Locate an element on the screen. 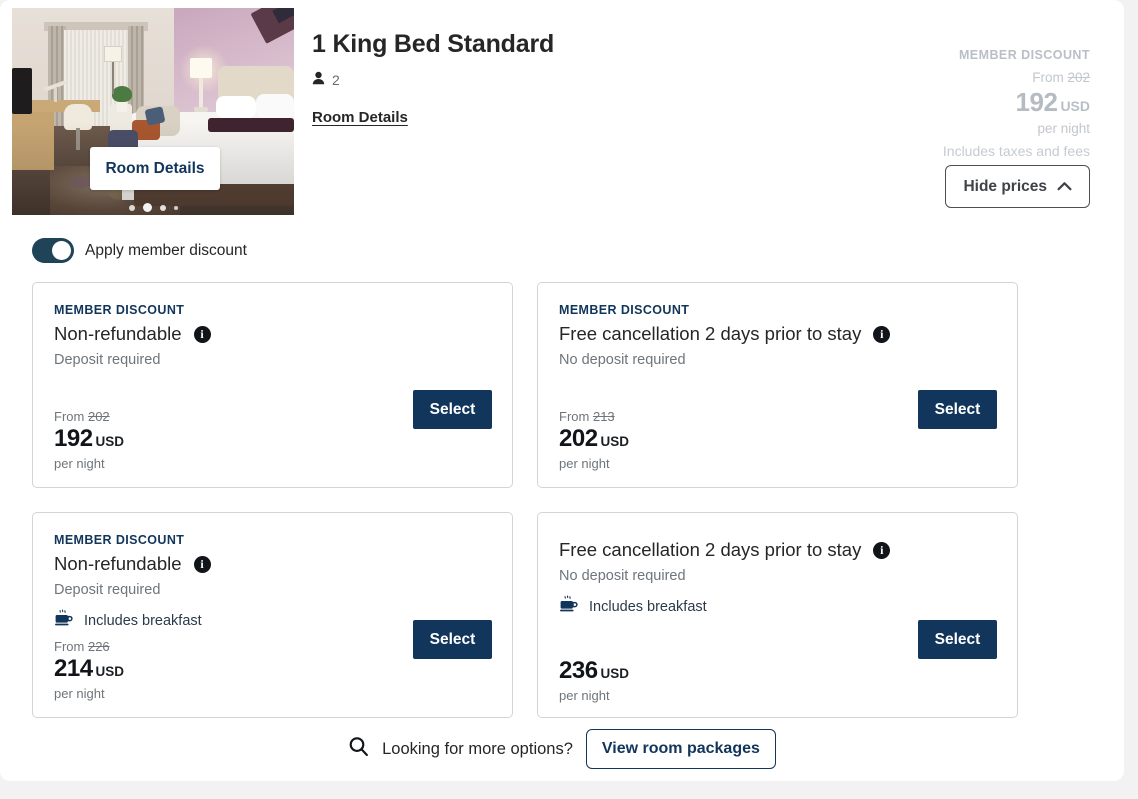 The height and width of the screenshot is (799, 1138). rate-amount-row: 214 USD is located at coordinates (89, 669).